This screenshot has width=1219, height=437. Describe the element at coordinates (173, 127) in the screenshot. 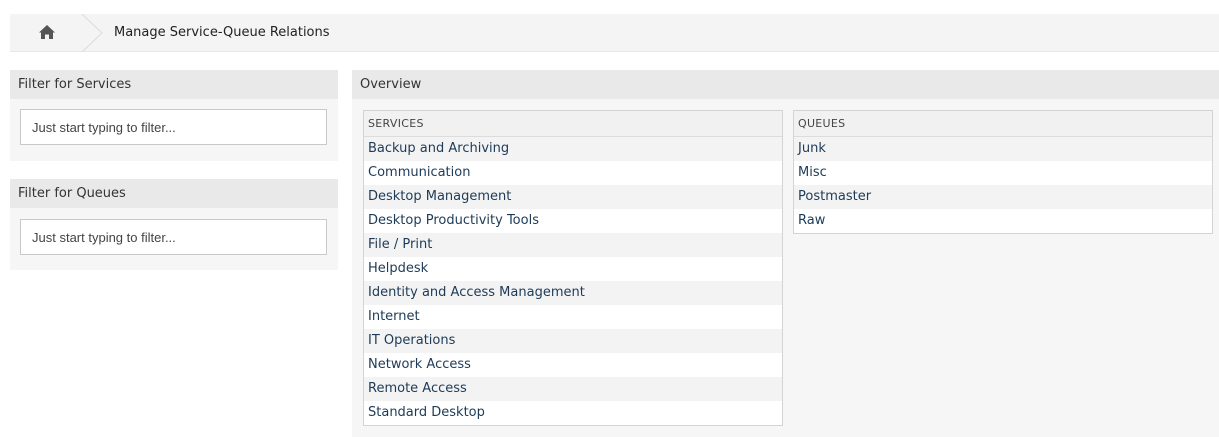

I see `filter-services-input` at that location.